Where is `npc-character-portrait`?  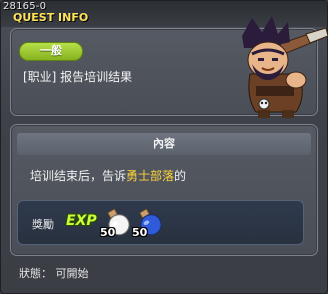 npc-character-portrait is located at coordinates (285, 67).